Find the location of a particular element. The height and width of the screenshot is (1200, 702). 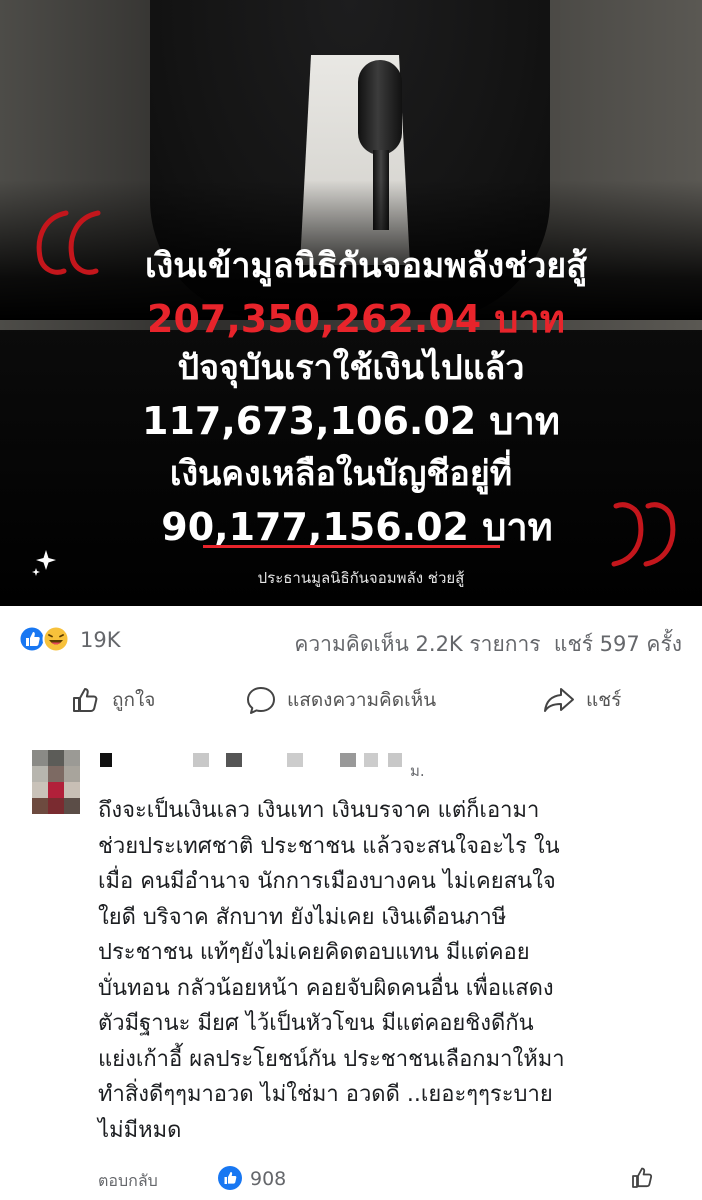

share-label: แชร์ is located at coordinates (604, 700).